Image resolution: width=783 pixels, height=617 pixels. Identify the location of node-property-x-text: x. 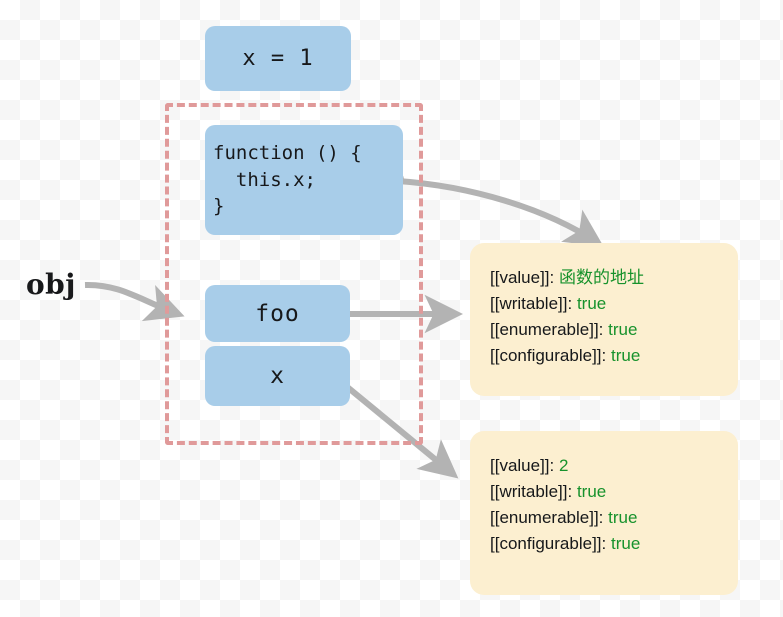
(277, 376).